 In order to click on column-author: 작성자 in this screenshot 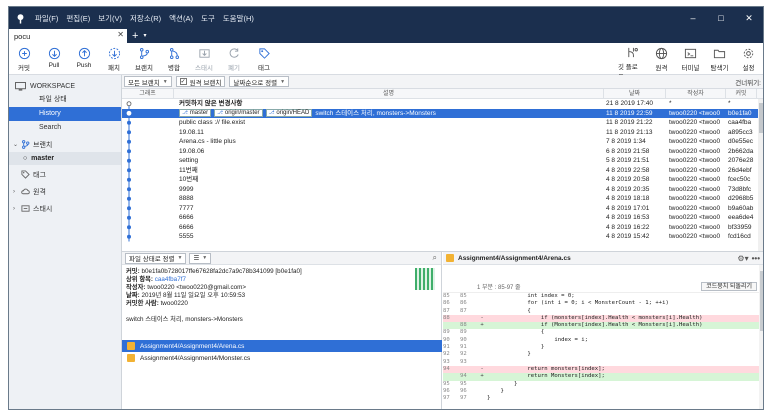, I will do `click(696, 93)`.